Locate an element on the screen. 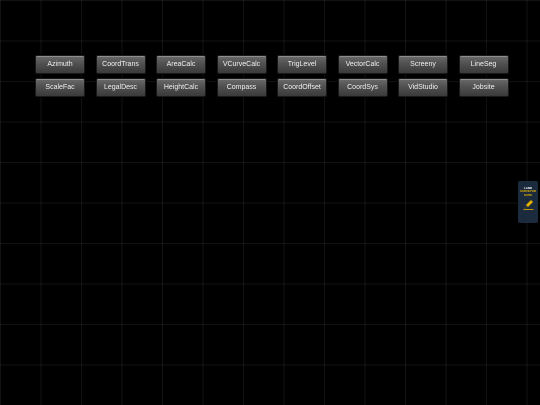  brand-logo: LAND SURVEYOR SUITE is located at coordinates (528, 202).